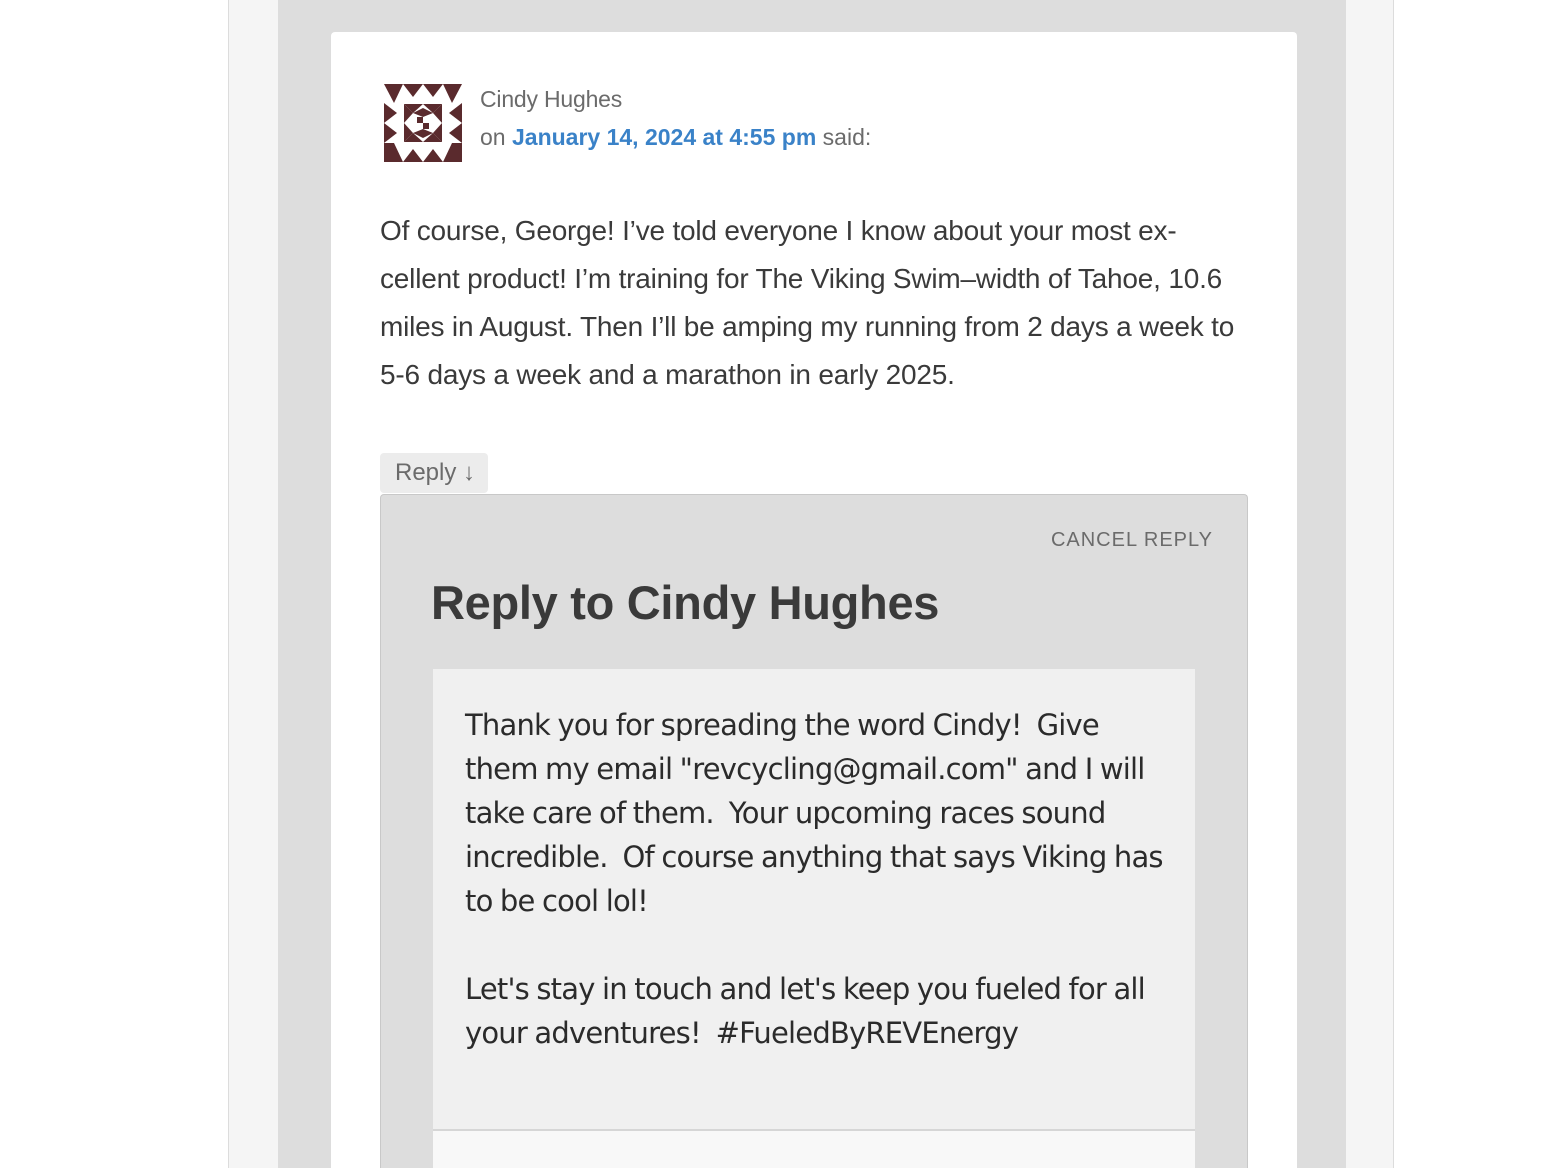  I want to click on comment-meta: on January 14, 2024 at 4:55 pm said:, so click(675, 137).